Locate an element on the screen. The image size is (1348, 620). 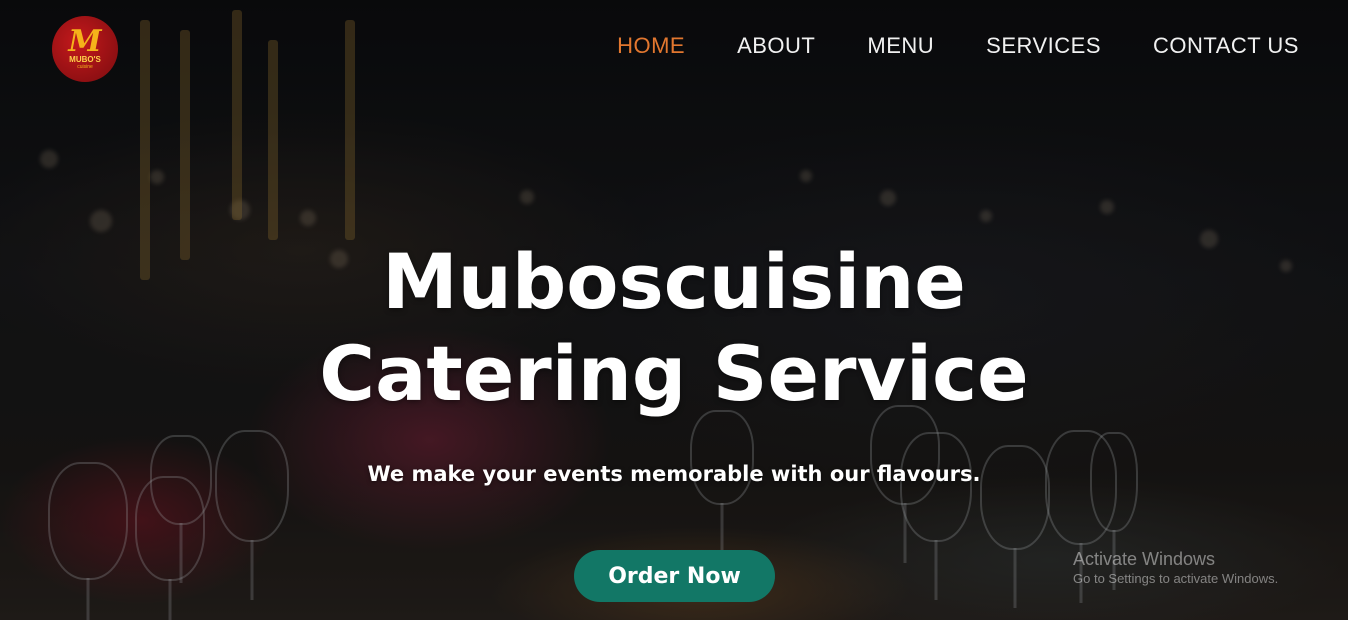
nav-home: HOME is located at coordinates (651, 46).